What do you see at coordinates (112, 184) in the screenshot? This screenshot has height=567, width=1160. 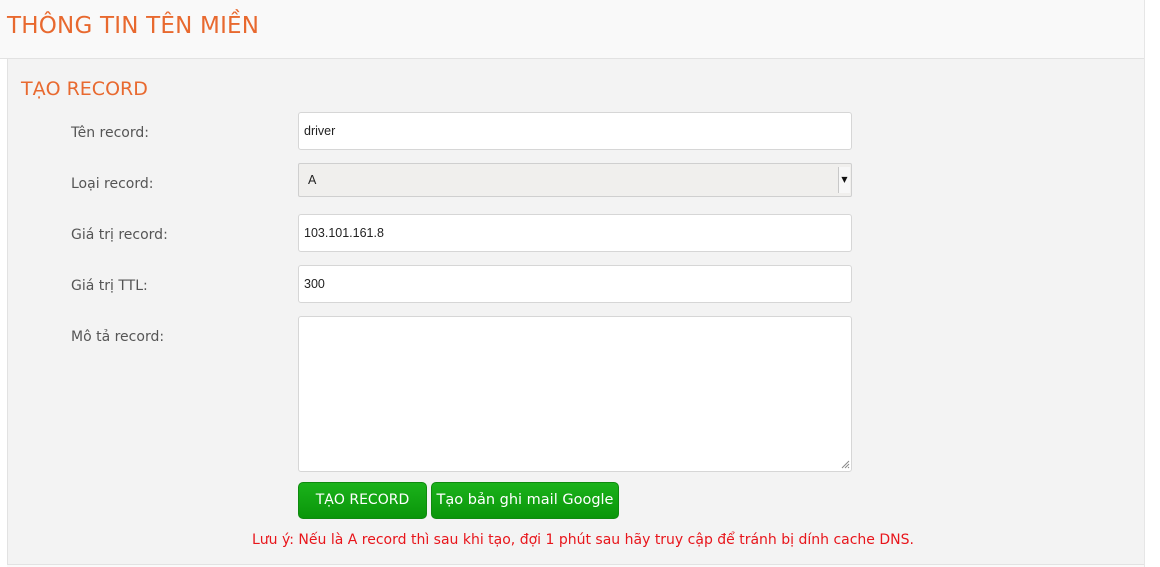 I see `record-type-label: Loại record:` at bounding box center [112, 184].